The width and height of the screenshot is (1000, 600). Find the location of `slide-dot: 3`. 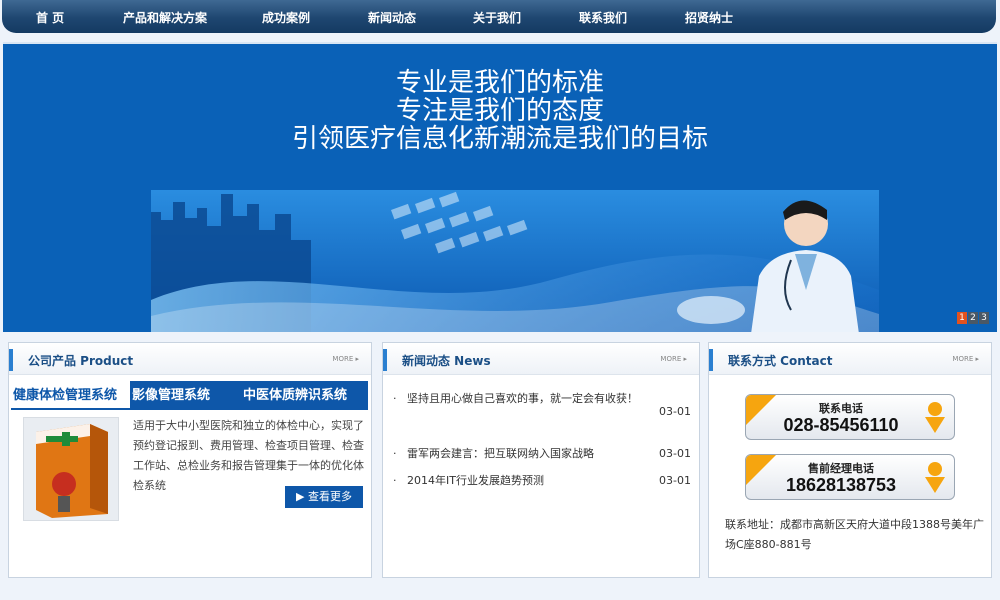

slide-dot: 3 is located at coordinates (984, 318).